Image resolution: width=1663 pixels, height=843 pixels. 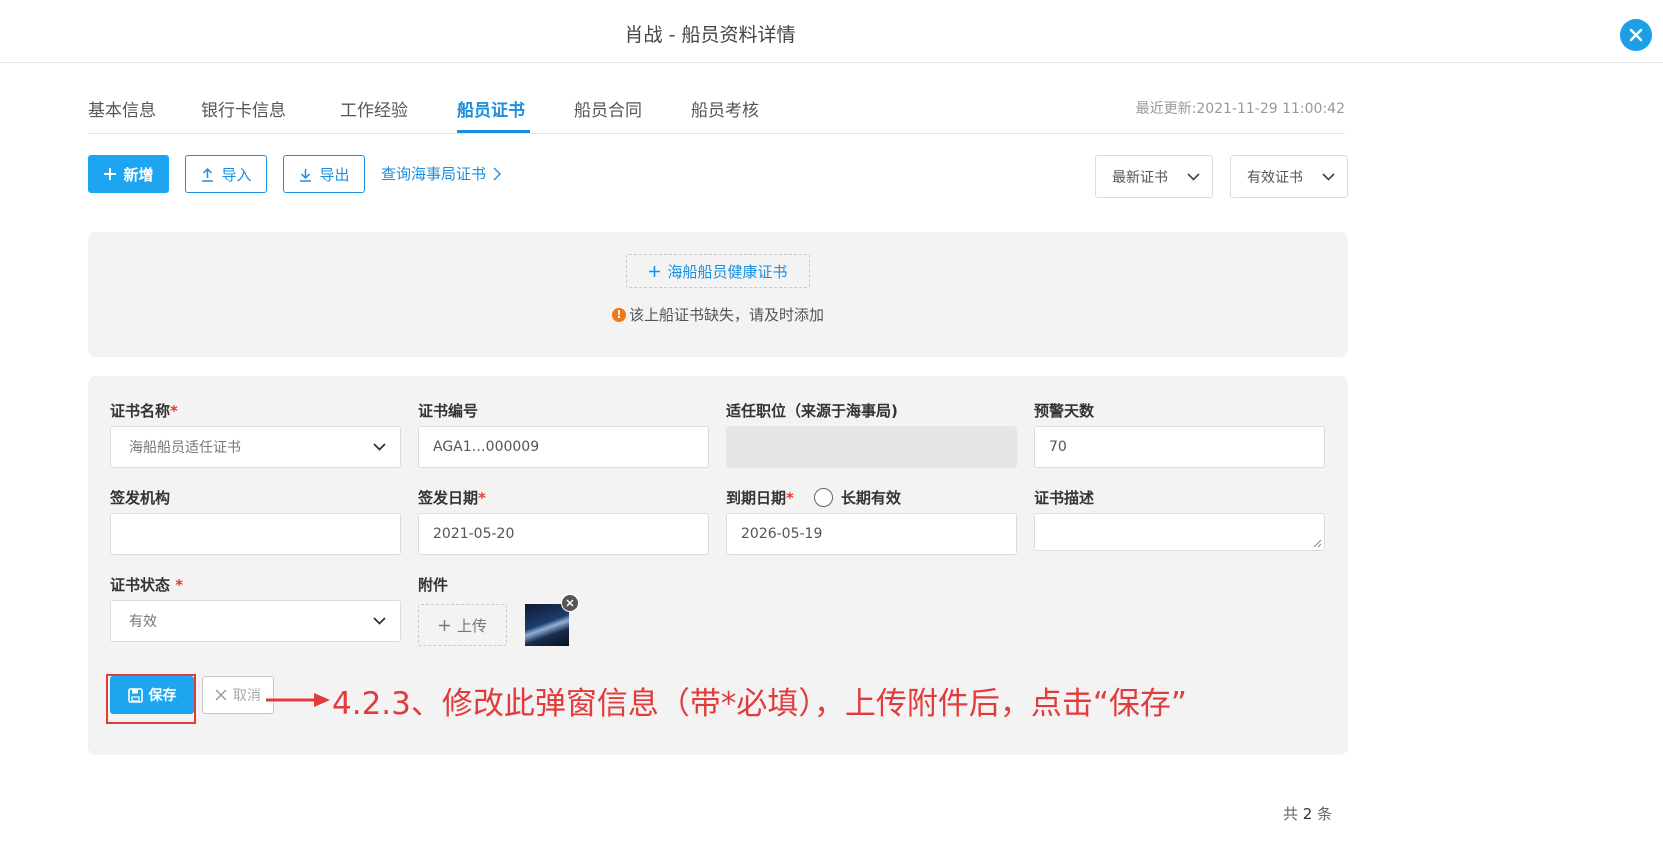 What do you see at coordinates (831, 31) in the screenshot?
I see `dialog-header: 肖战 - 船员资料详情` at bounding box center [831, 31].